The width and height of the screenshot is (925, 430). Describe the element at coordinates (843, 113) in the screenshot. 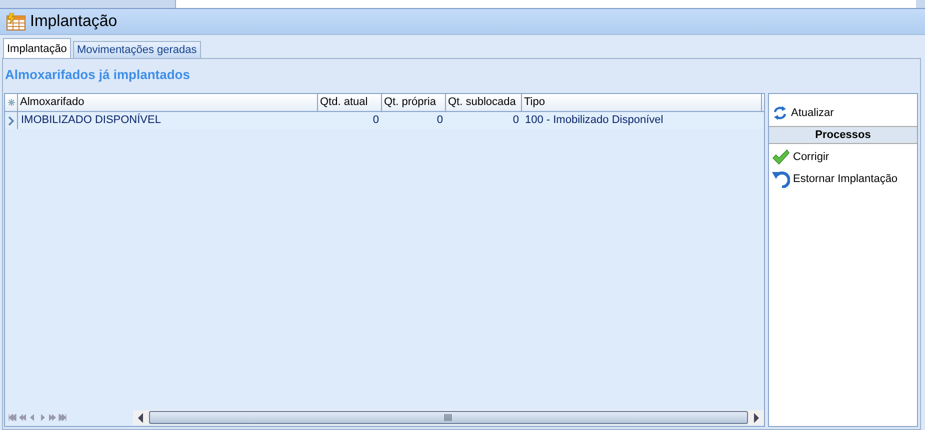

I see `action-link: Atualizar` at that location.